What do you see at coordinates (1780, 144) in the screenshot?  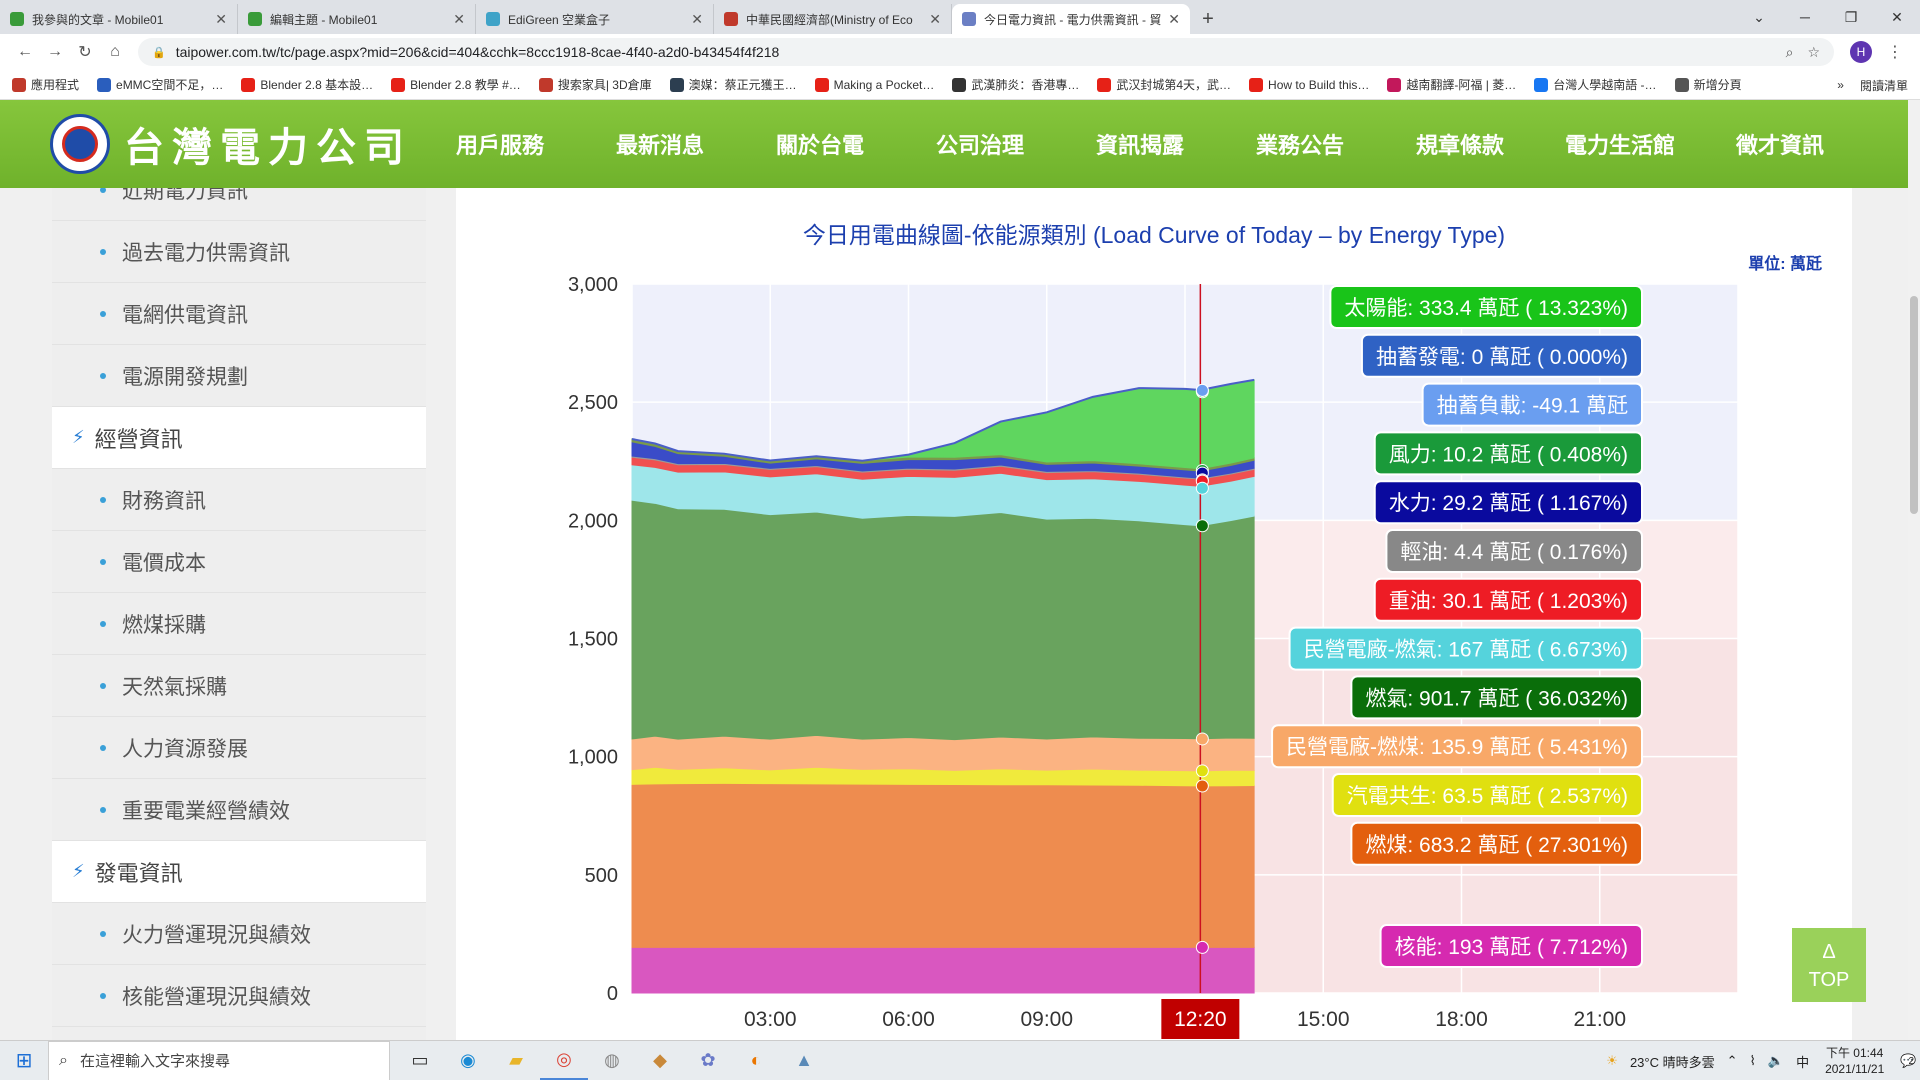 I see `main-nav-item: 徵才資訊` at bounding box center [1780, 144].